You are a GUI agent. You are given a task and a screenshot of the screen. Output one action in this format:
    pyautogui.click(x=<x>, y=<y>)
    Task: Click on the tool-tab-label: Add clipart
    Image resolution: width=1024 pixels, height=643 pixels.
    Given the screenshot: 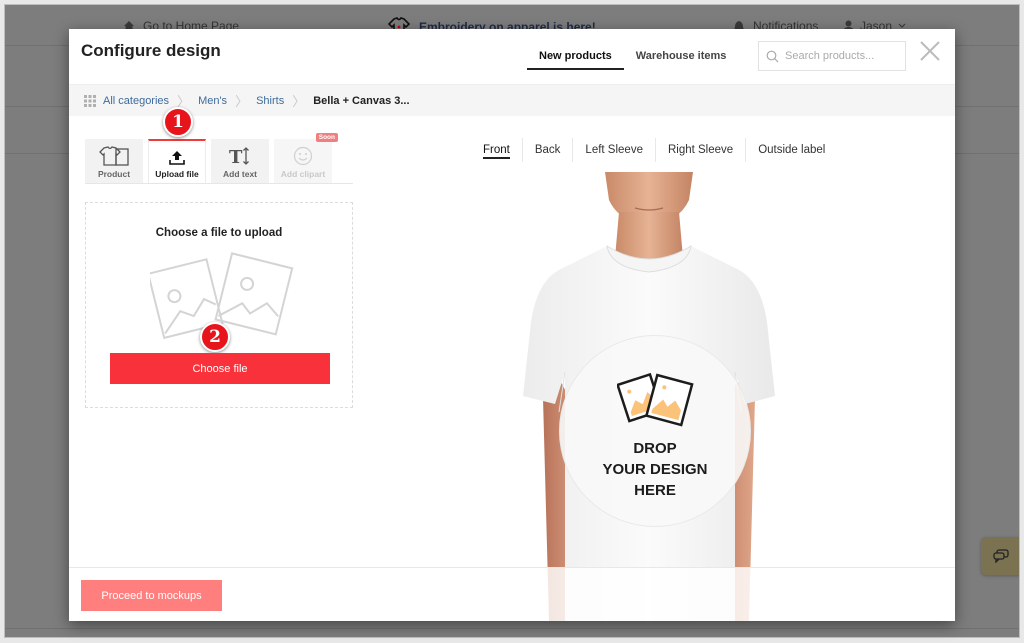 What is the action you would take?
    pyautogui.click(x=303, y=174)
    